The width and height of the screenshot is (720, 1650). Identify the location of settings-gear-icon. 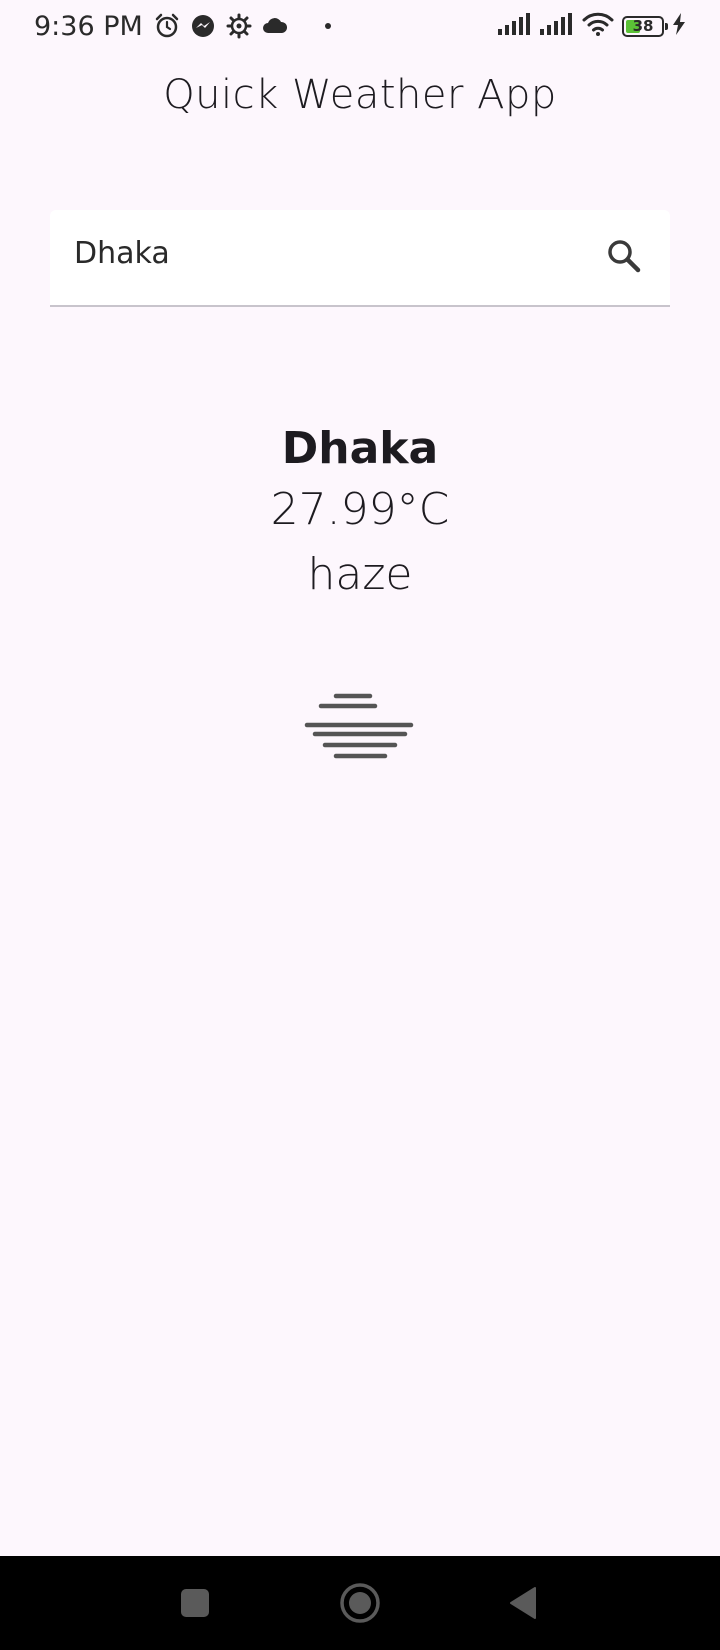
(239, 26).